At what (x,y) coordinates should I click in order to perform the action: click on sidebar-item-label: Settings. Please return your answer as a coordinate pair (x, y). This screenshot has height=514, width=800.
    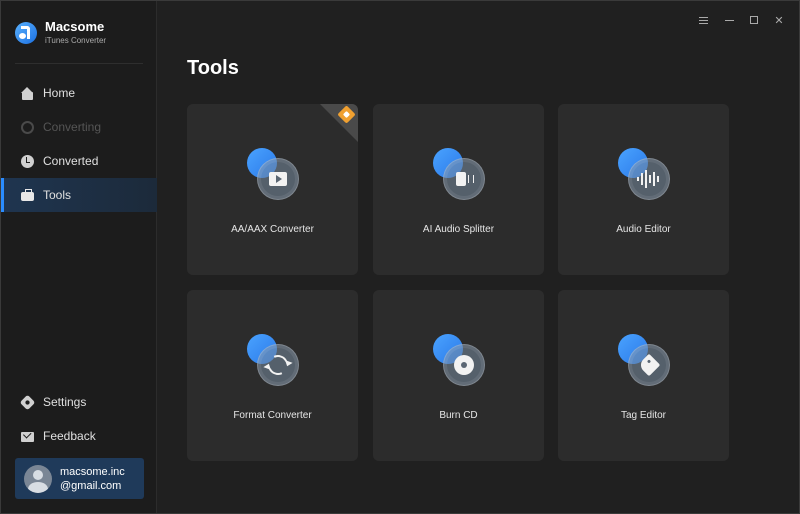
    Looking at the image, I should click on (65, 402).